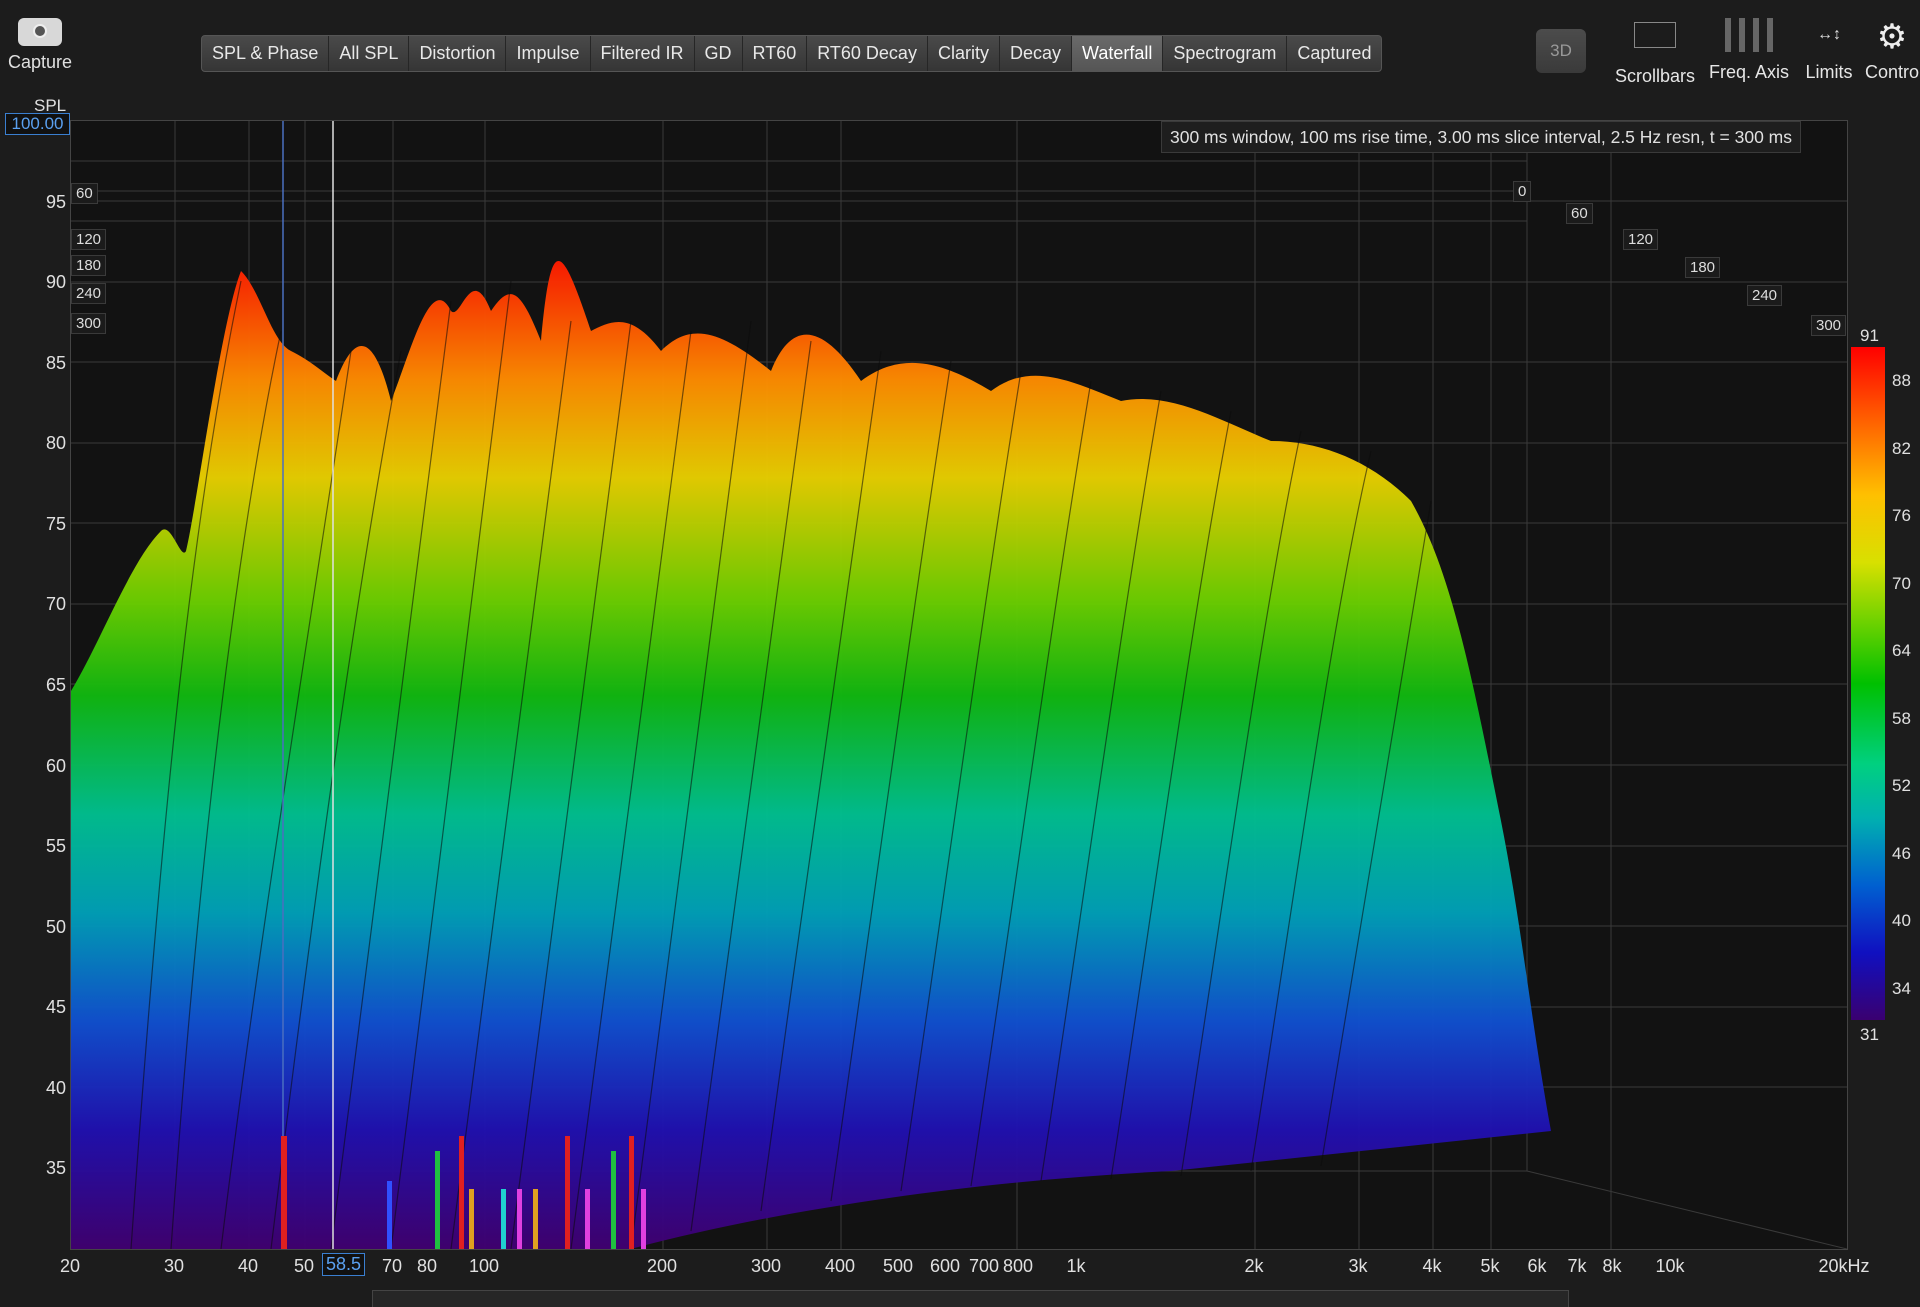 This screenshot has height=1307, width=1920. I want to click on colorbar-tick: 82, so click(1901, 448).